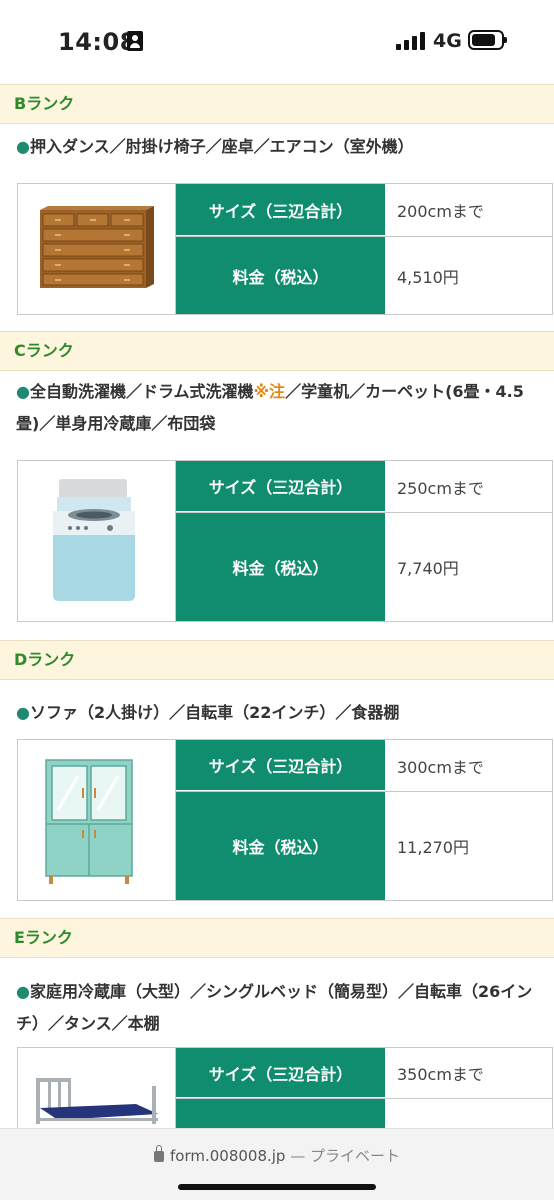 The image size is (554, 1200). Describe the element at coordinates (97, 42) in the screenshot. I see `status-time: 14:08` at that location.